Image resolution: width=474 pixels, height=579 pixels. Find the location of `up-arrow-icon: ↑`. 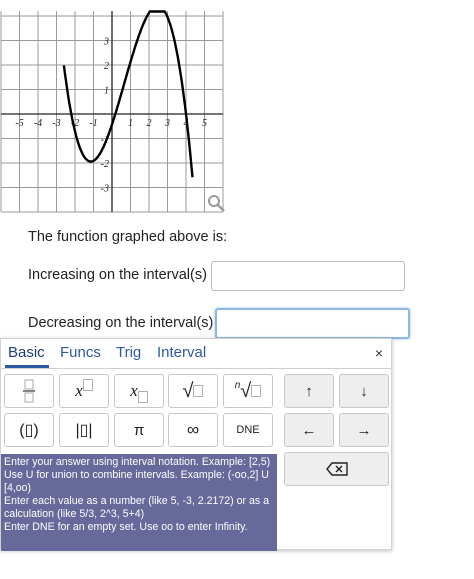

up-arrow-icon: ↑ is located at coordinates (309, 391).